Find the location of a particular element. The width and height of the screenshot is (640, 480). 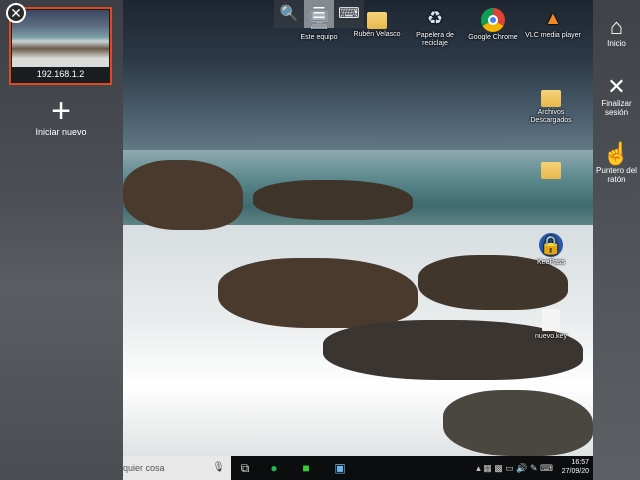

tray-icons: ▴ ▦ ▩ ▭ 🔊 ✎ ⌨ is located at coordinates (514, 468).